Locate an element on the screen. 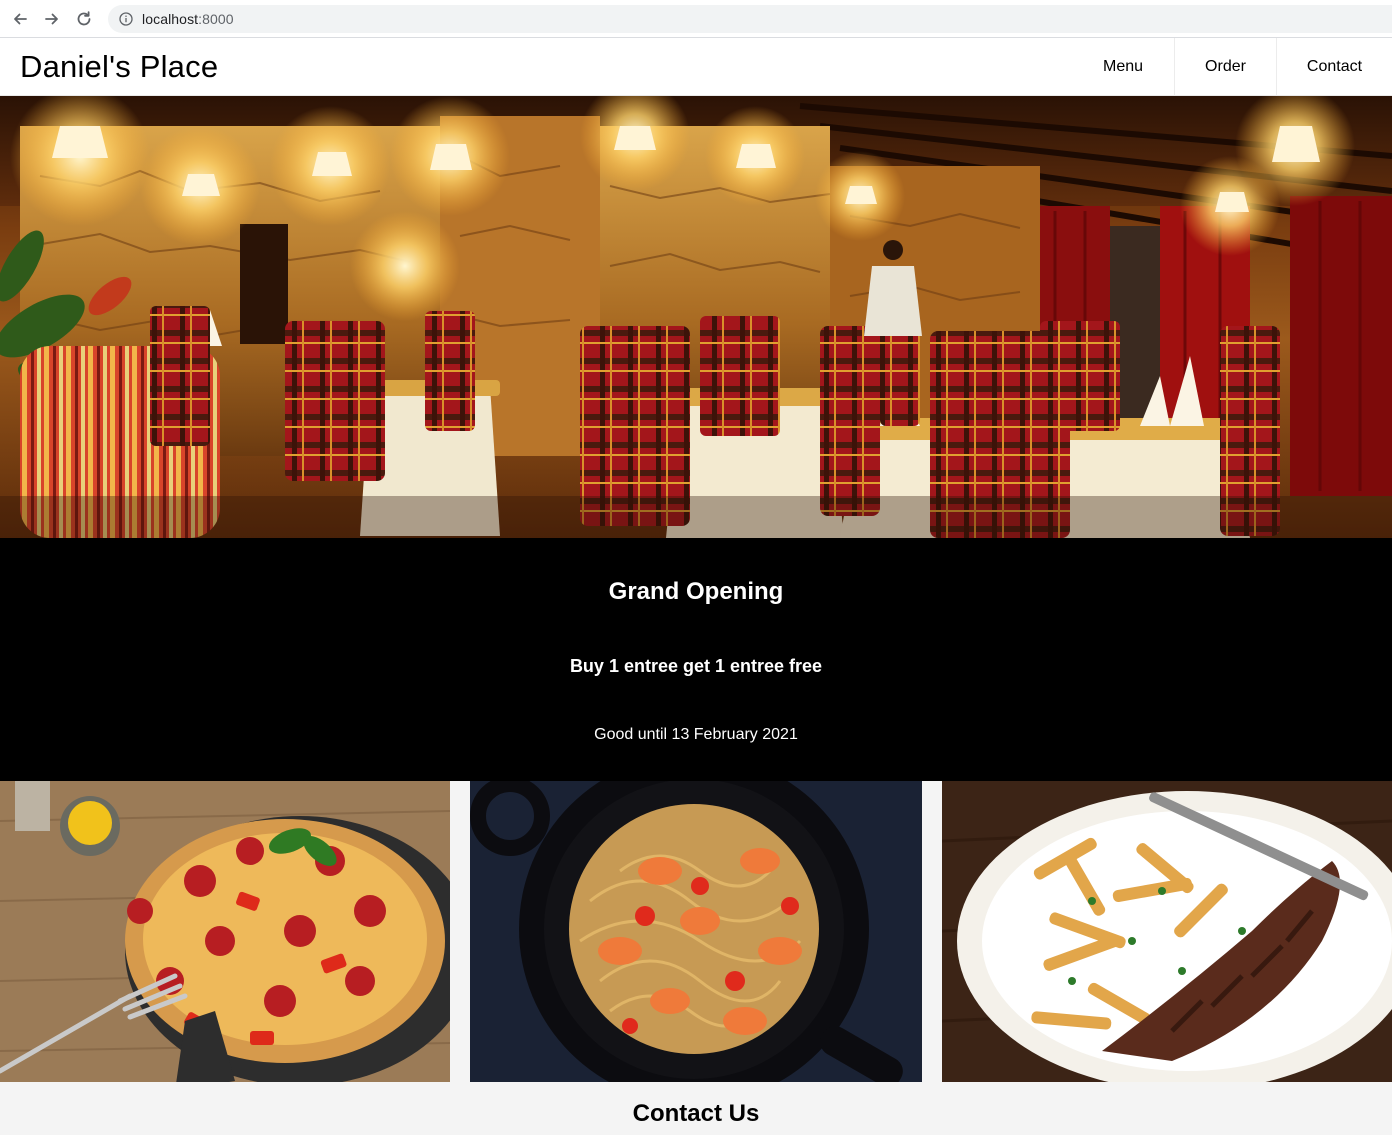  nav-link-order: Order is located at coordinates (1225, 66).